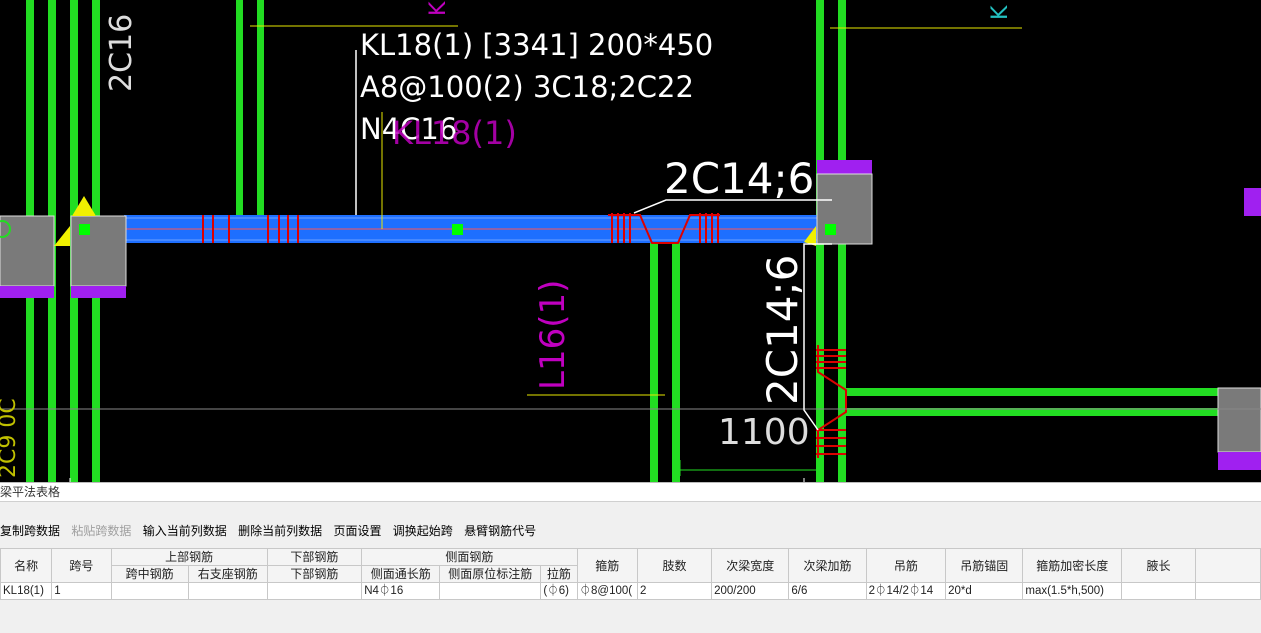  I want to click on l16-label: L16(1), so click(553, 335).